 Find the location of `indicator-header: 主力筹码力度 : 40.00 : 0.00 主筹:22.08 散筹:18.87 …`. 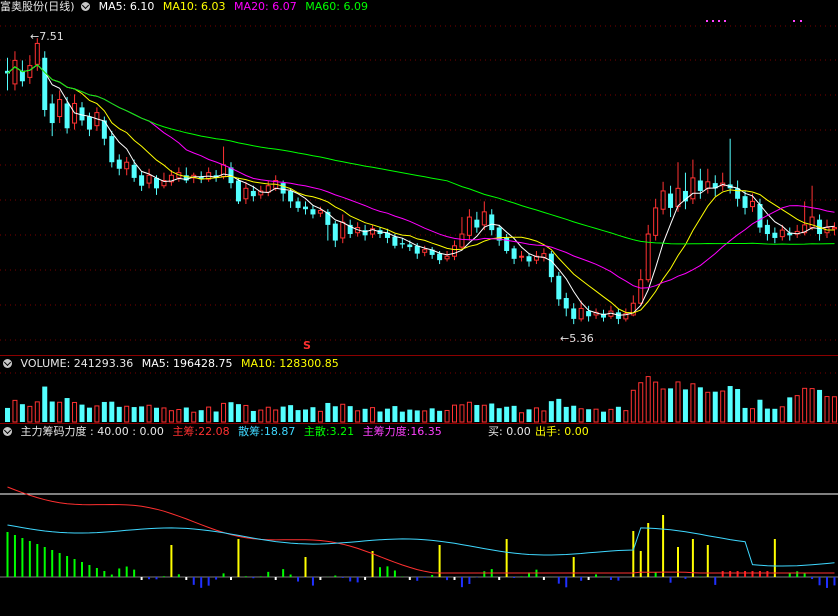

indicator-header: 主力筹码力度 : 40.00 : 0.00 主筹:22.08 散筹:18.87 … is located at coordinates (223, 432).